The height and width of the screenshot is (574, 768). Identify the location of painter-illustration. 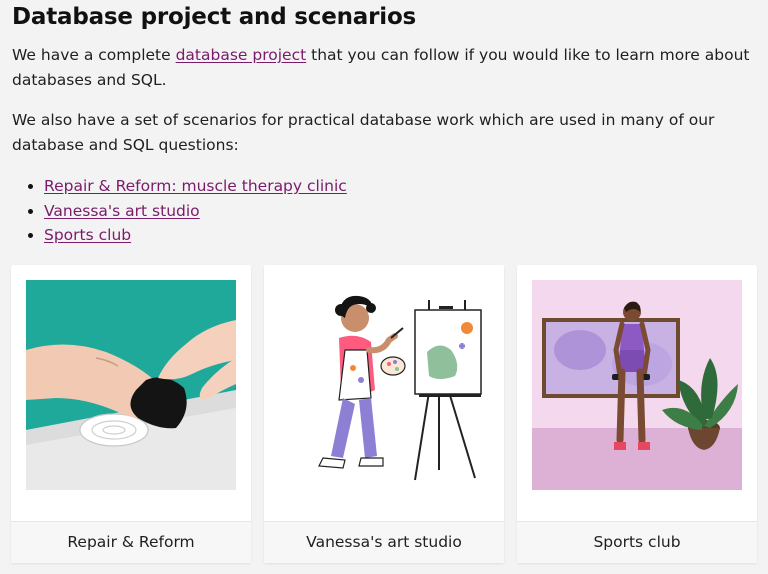
(384, 385).